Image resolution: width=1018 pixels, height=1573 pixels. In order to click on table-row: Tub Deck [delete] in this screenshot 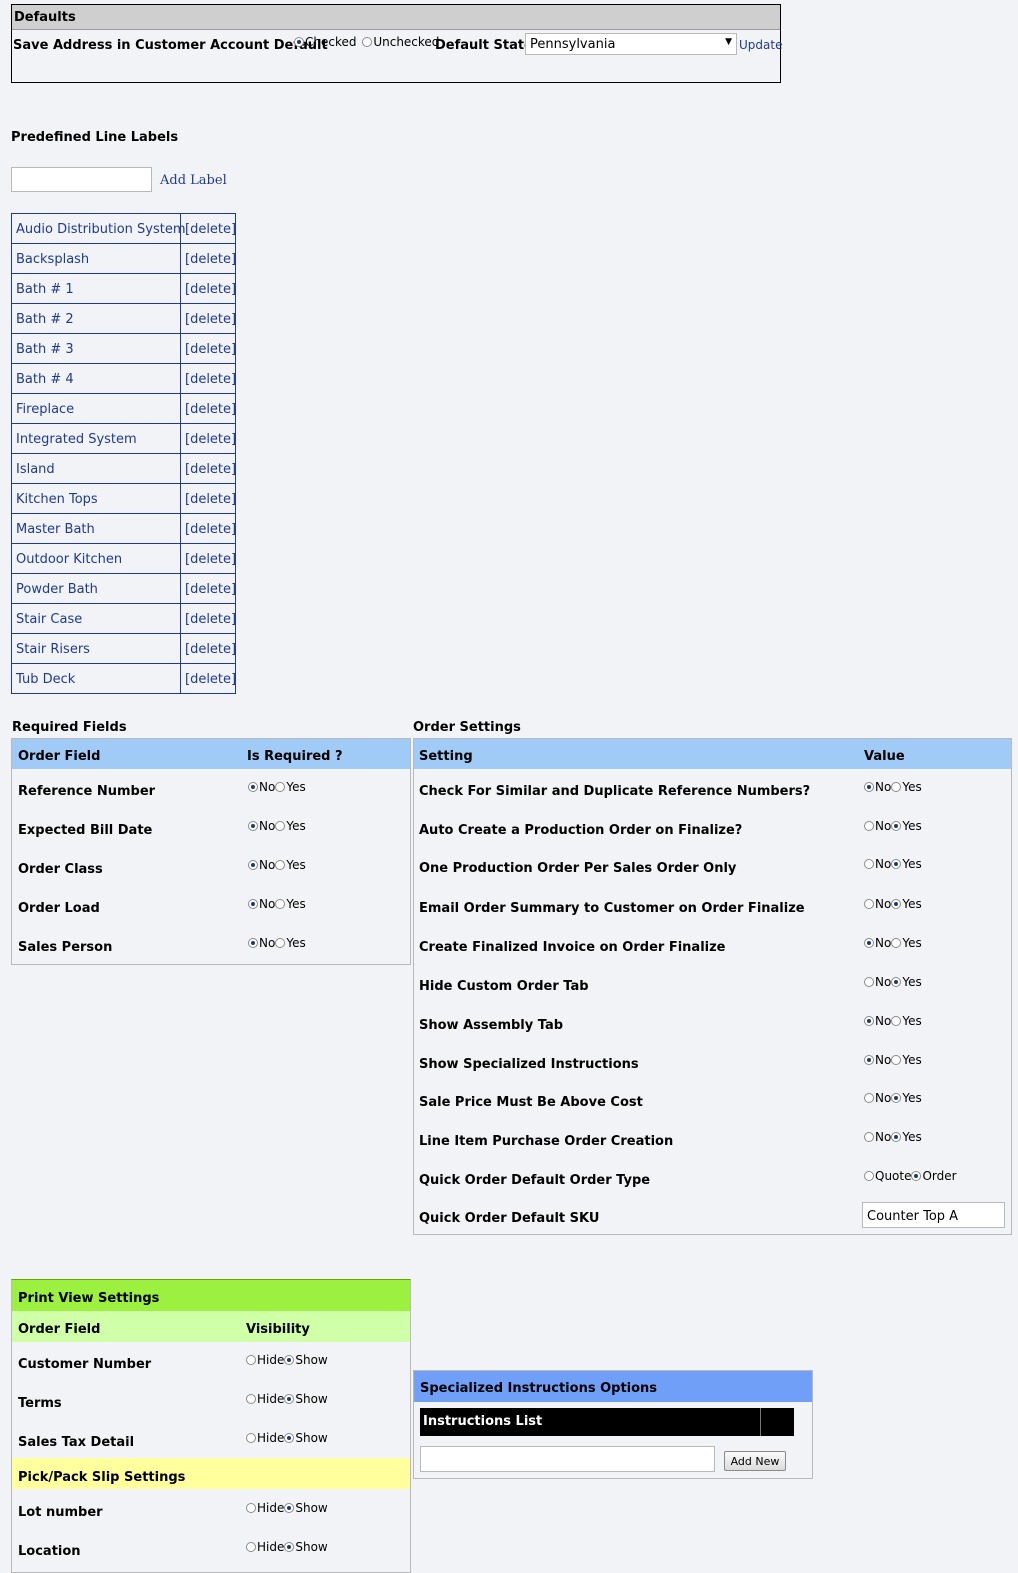, I will do `click(124, 678)`.